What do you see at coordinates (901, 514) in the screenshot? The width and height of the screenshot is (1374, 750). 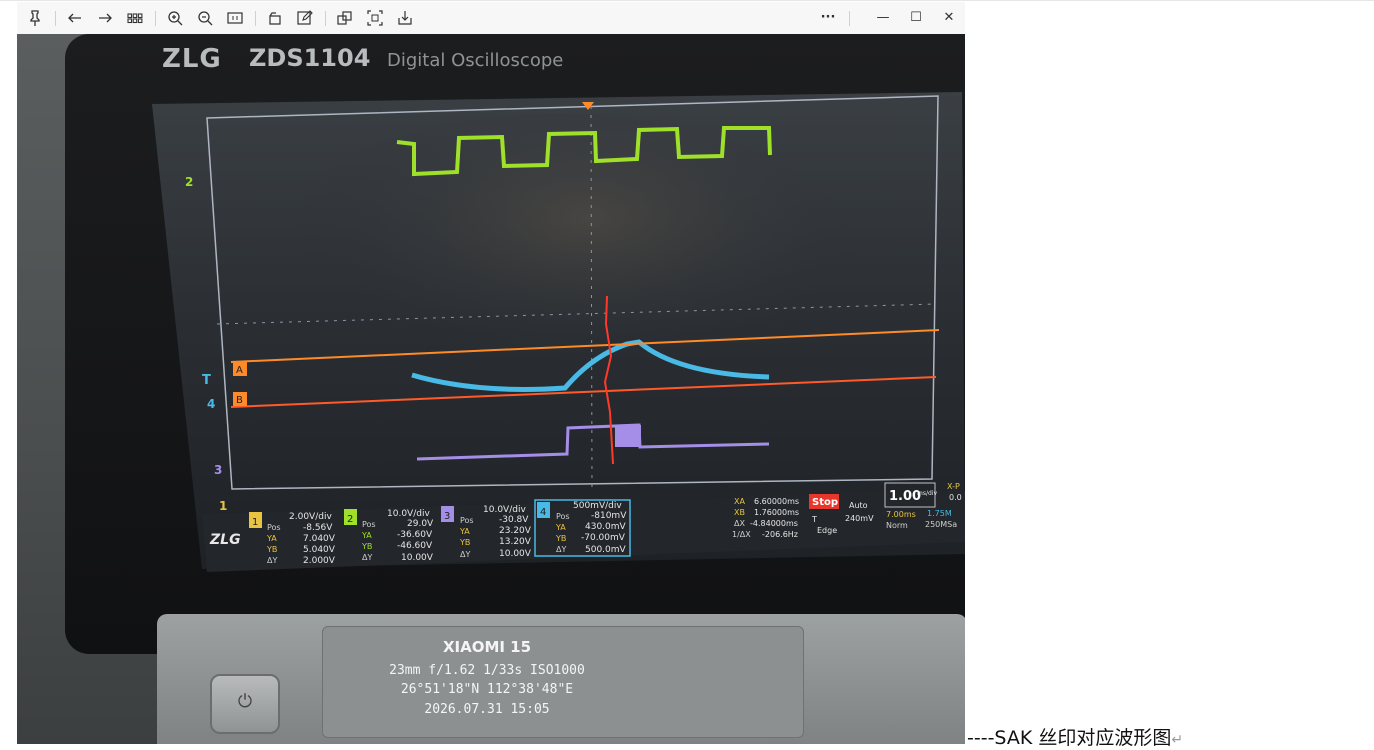 I see `timebase-offset: 7.00ms` at bounding box center [901, 514].